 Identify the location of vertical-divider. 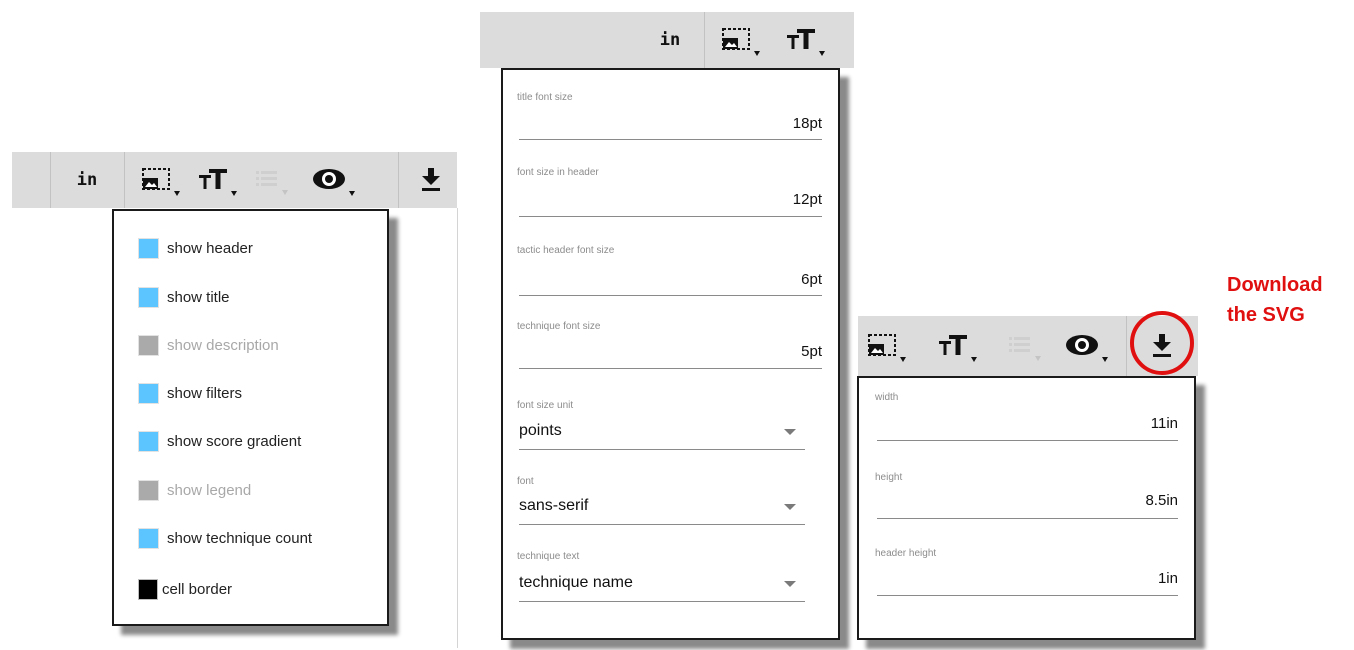
(457, 428).